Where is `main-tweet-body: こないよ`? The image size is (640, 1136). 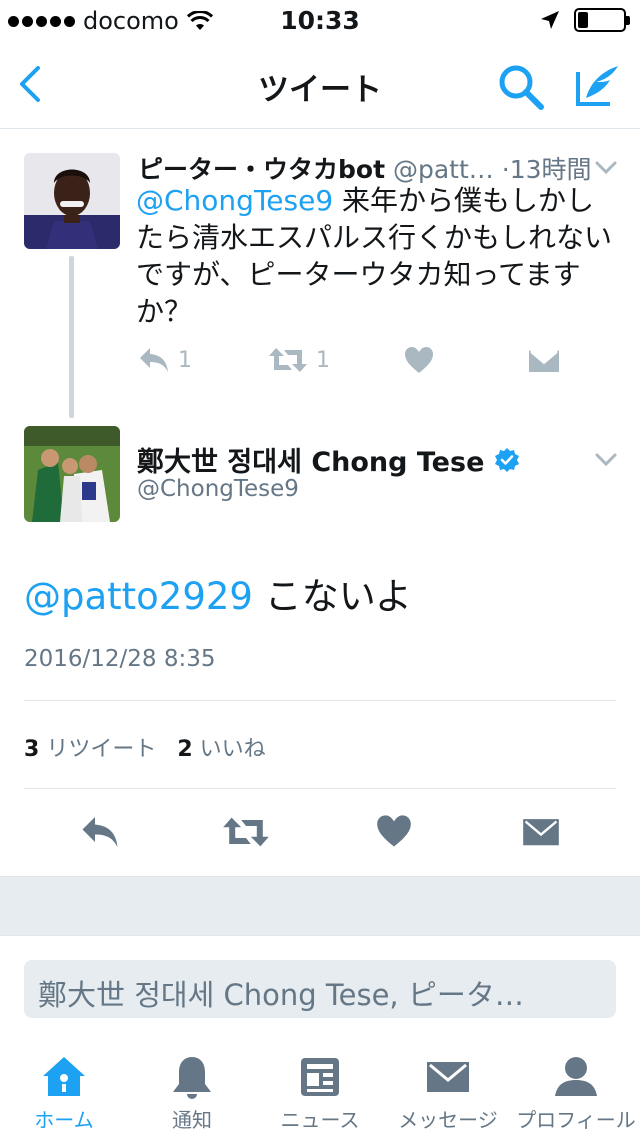 main-tweet-body: こないよ is located at coordinates (332, 596).